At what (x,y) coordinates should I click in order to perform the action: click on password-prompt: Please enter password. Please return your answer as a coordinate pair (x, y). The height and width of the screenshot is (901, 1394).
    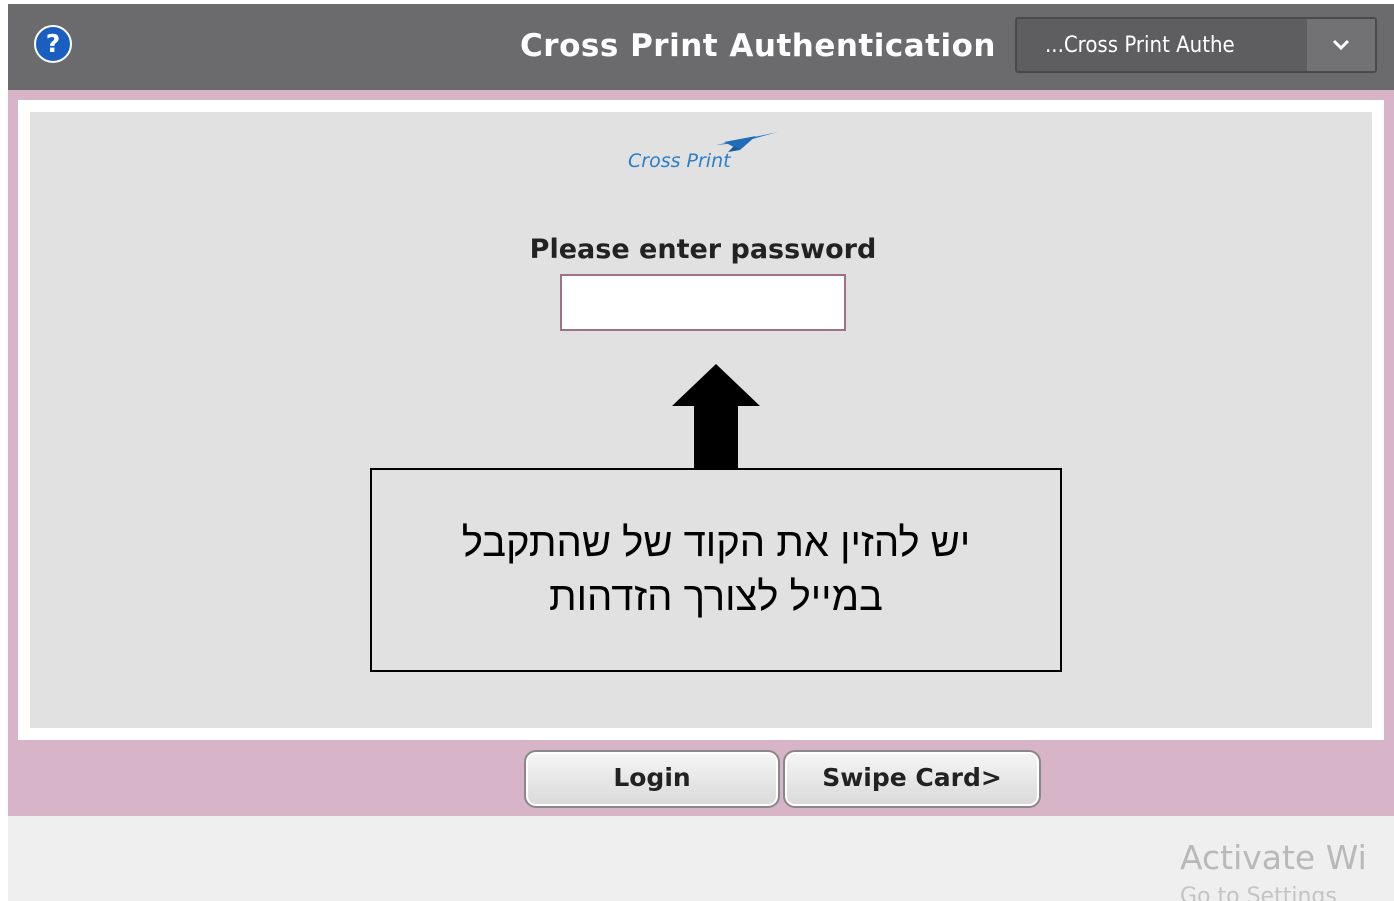
    Looking at the image, I should click on (703, 249).